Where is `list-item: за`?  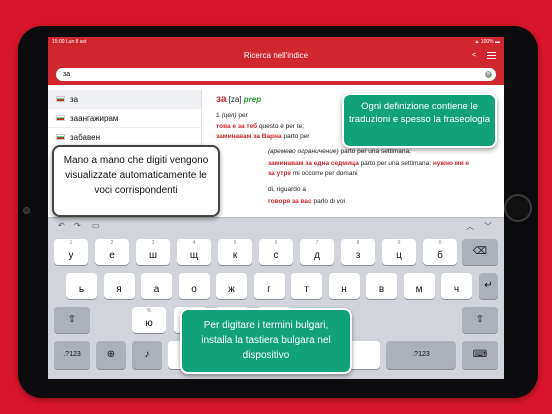 list-item: за is located at coordinates (124, 99).